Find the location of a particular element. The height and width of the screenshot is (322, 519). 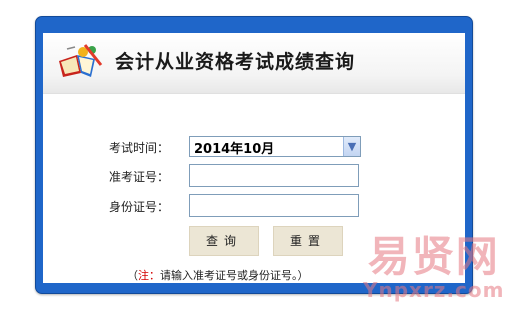

ticket-label: 准考证号： is located at coordinates (138, 177).